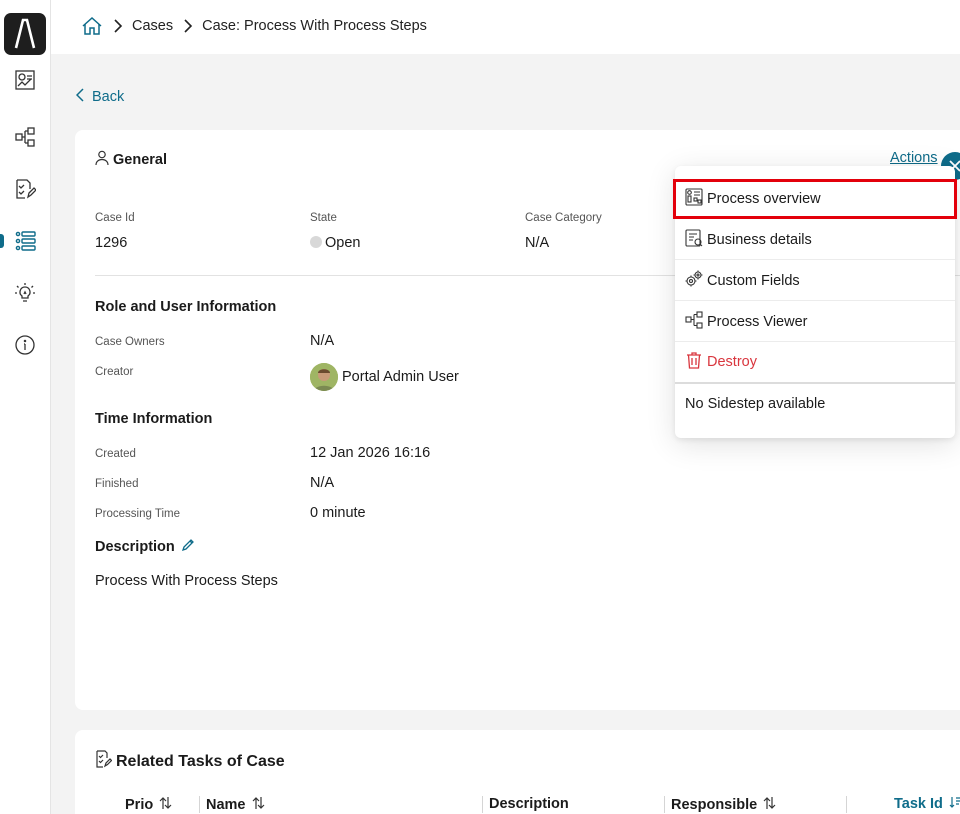 This screenshot has height=814, width=960. Describe the element at coordinates (25, 345) in the screenshot. I see `info-icon` at that location.